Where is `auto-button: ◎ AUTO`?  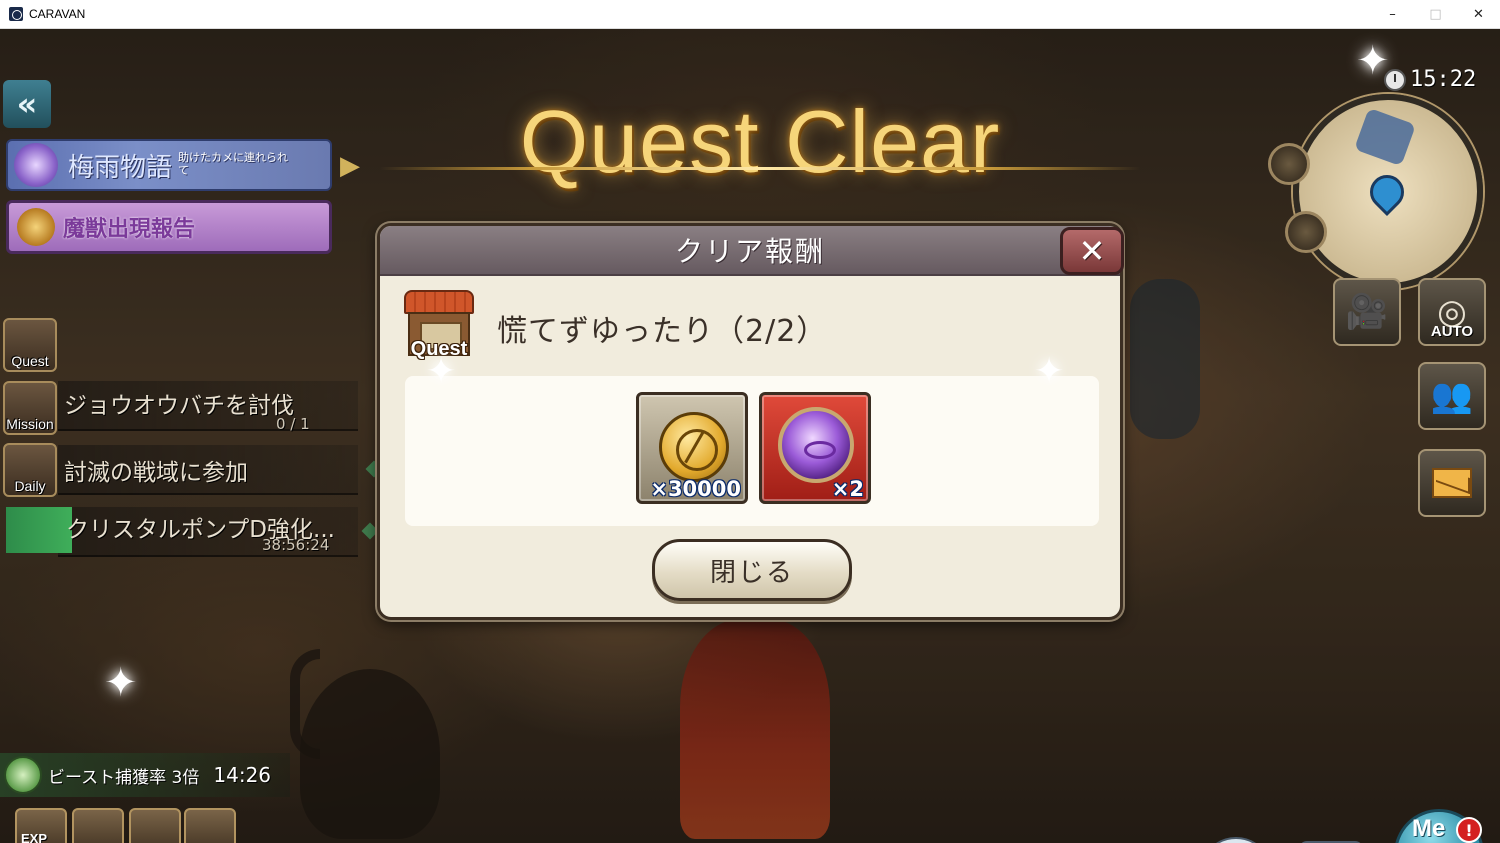 auto-button: ◎ AUTO is located at coordinates (1452, 312).